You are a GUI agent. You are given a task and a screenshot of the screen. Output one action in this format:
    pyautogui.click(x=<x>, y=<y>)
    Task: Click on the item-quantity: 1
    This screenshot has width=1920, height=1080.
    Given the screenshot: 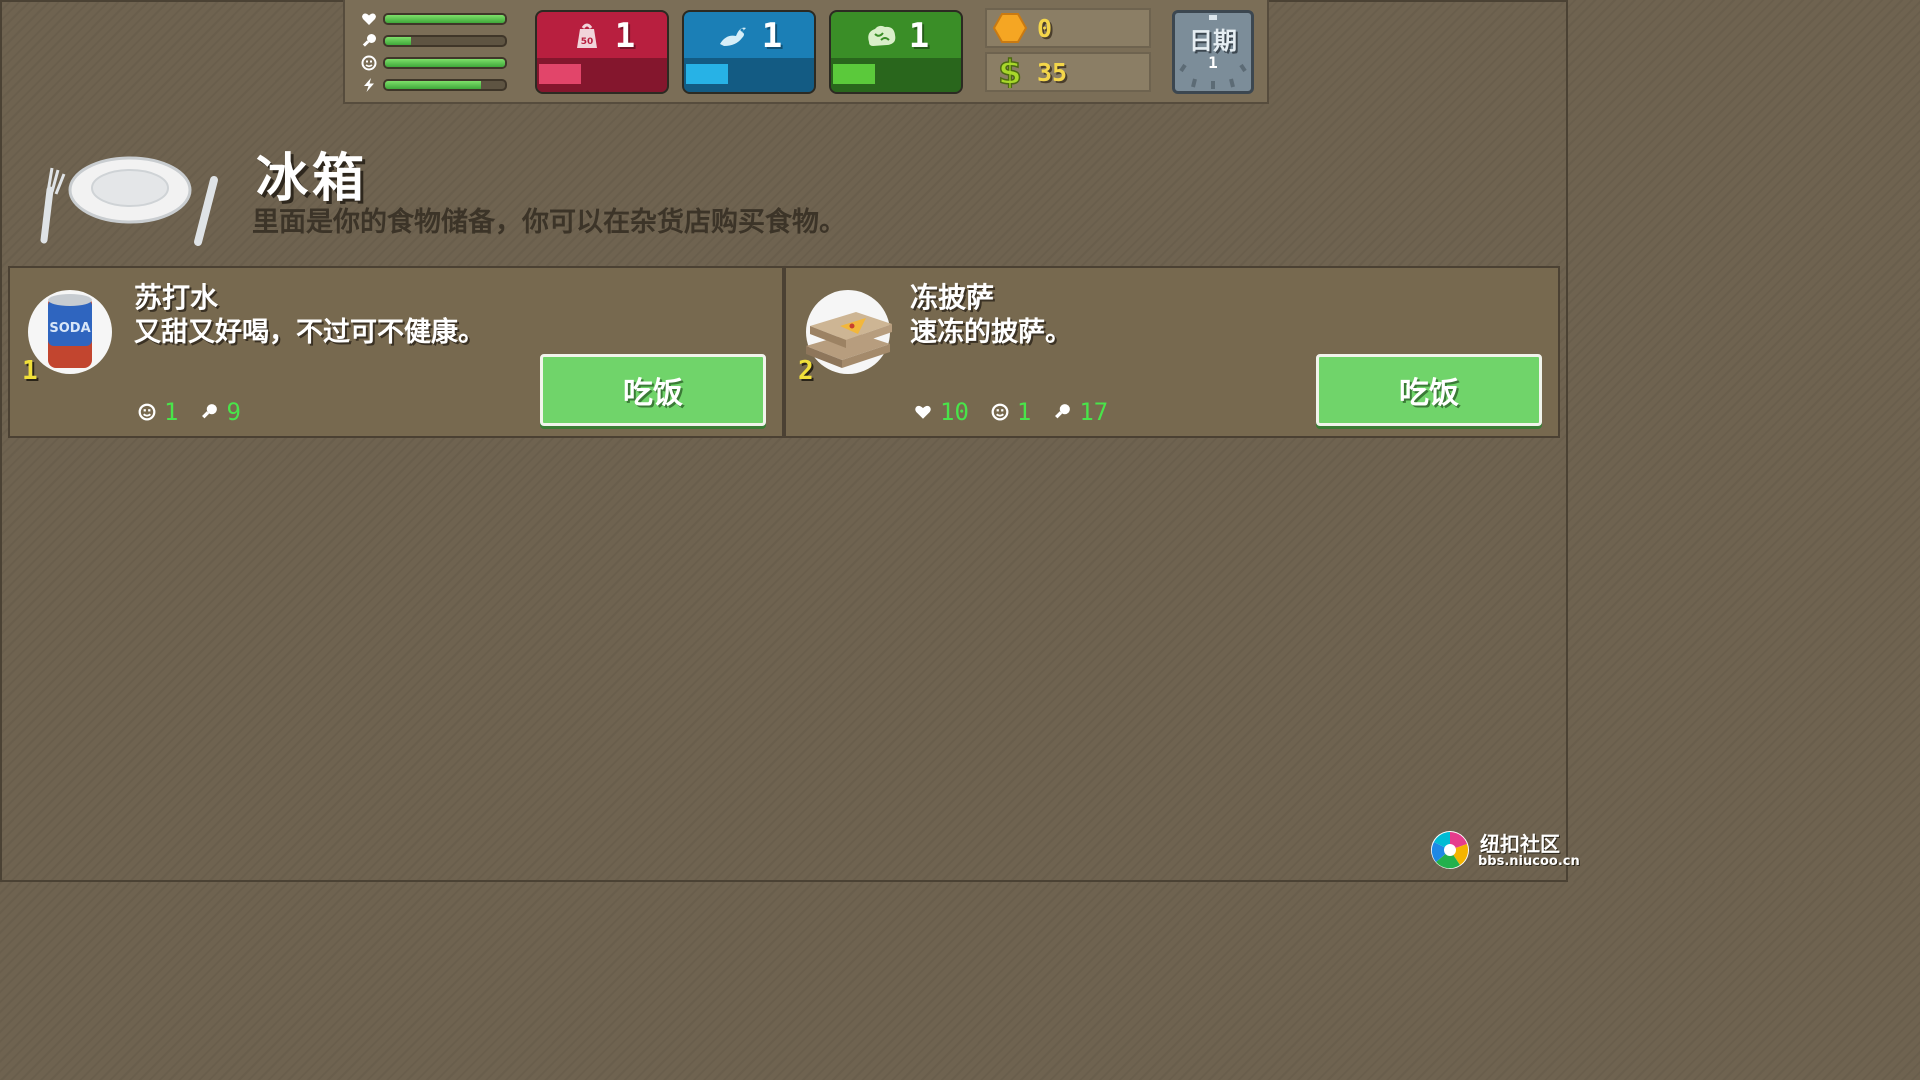 What is the action you would take?
    pyautogui.click(x=30, y=371)
    